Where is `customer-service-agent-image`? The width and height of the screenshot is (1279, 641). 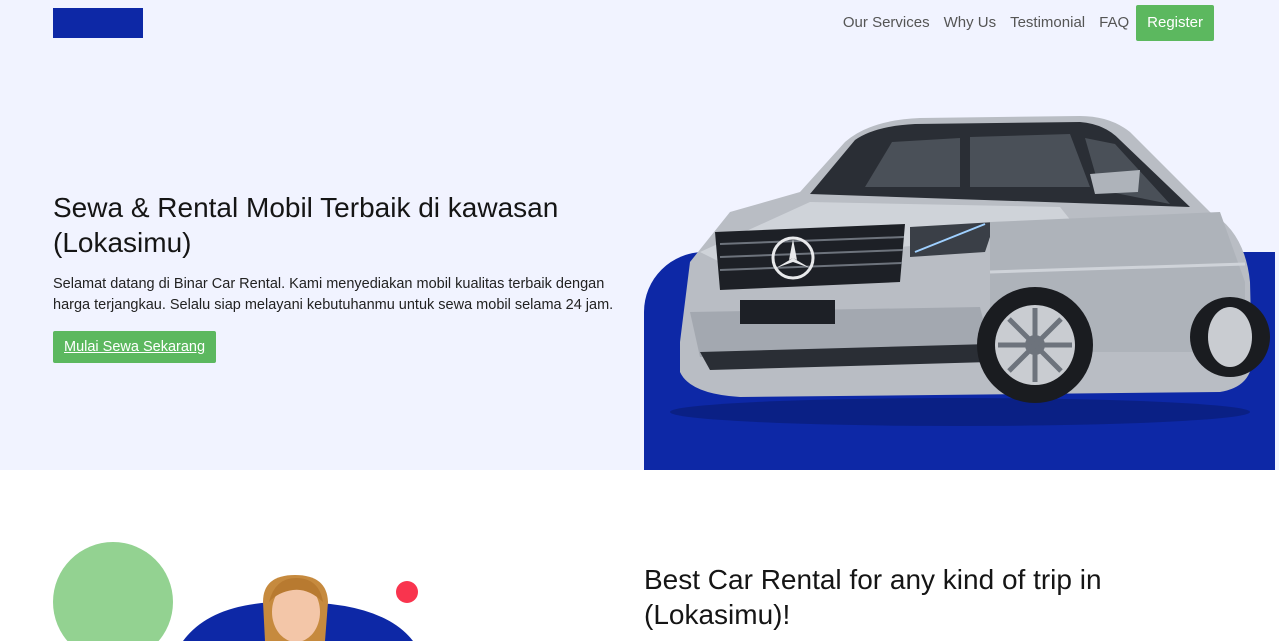
customer-service-agent-image is located at coordinates (235, 591).